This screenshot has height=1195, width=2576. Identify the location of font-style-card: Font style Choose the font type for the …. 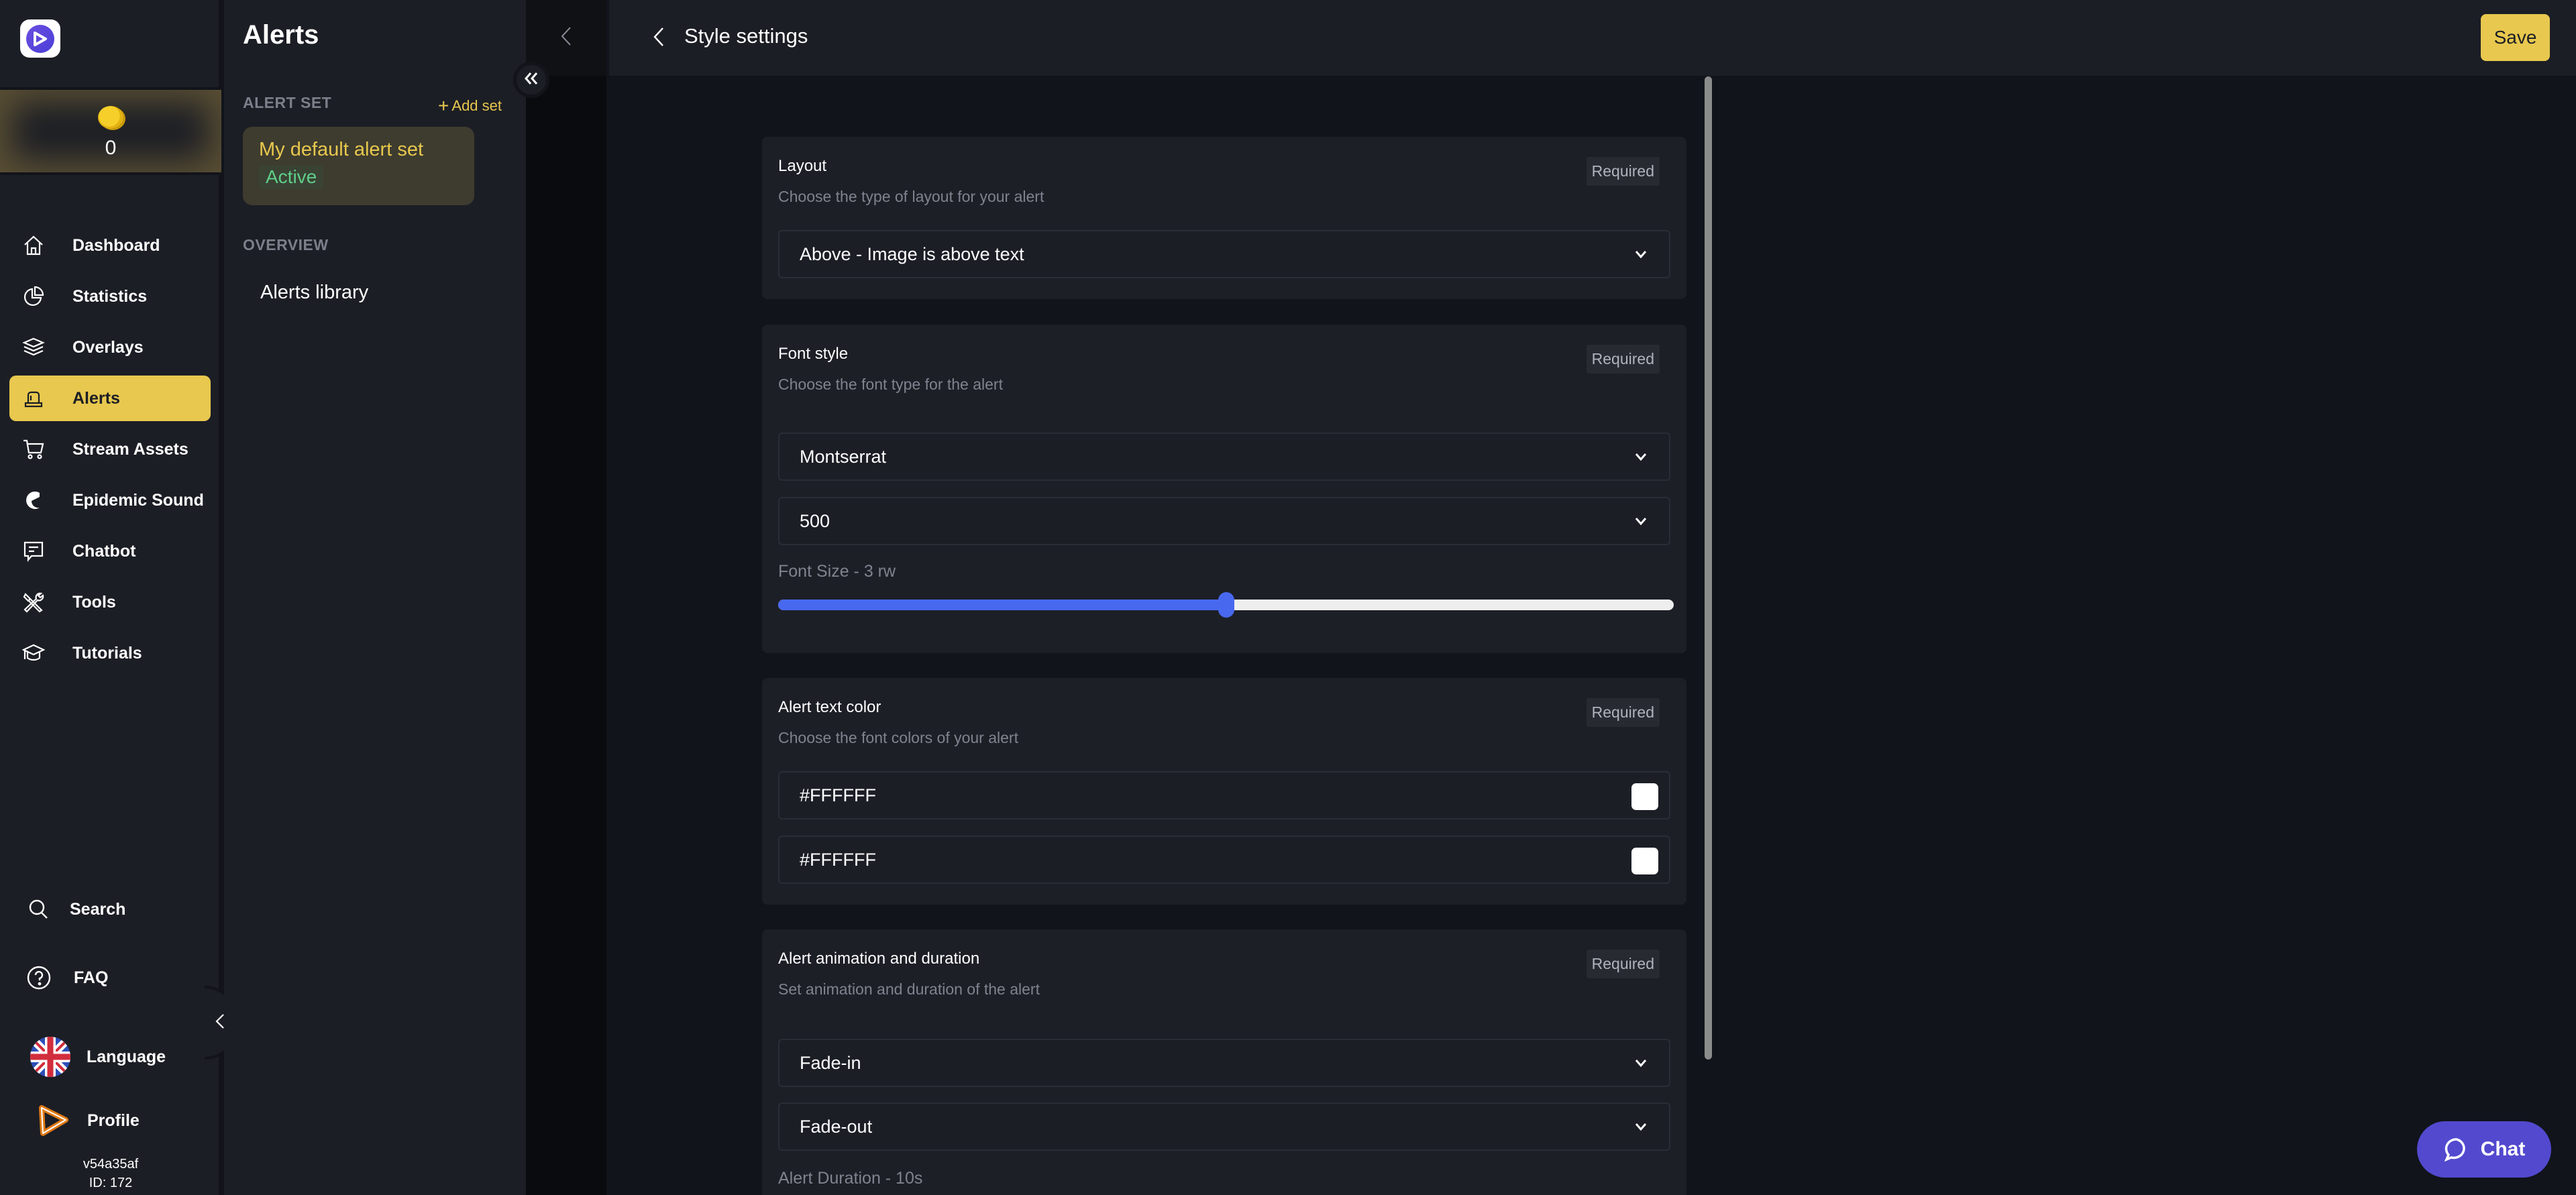
(1224, 489).